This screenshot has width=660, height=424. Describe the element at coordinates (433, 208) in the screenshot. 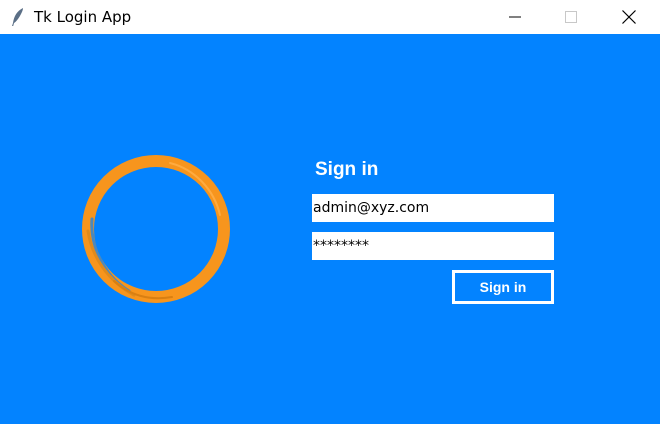

I see `email-field` at that location.